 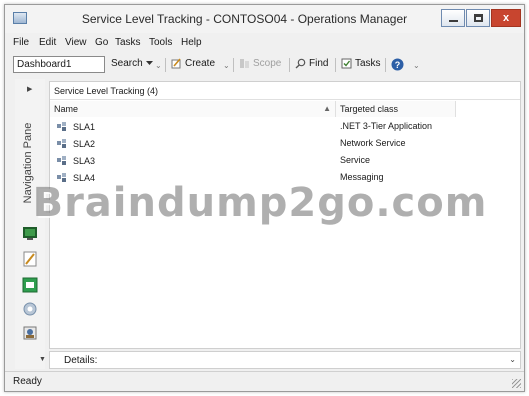 What do you see at coordinates (30, 333) in the screenshot?
I see `my-workspace-icon` at bounding box center [30, 333].